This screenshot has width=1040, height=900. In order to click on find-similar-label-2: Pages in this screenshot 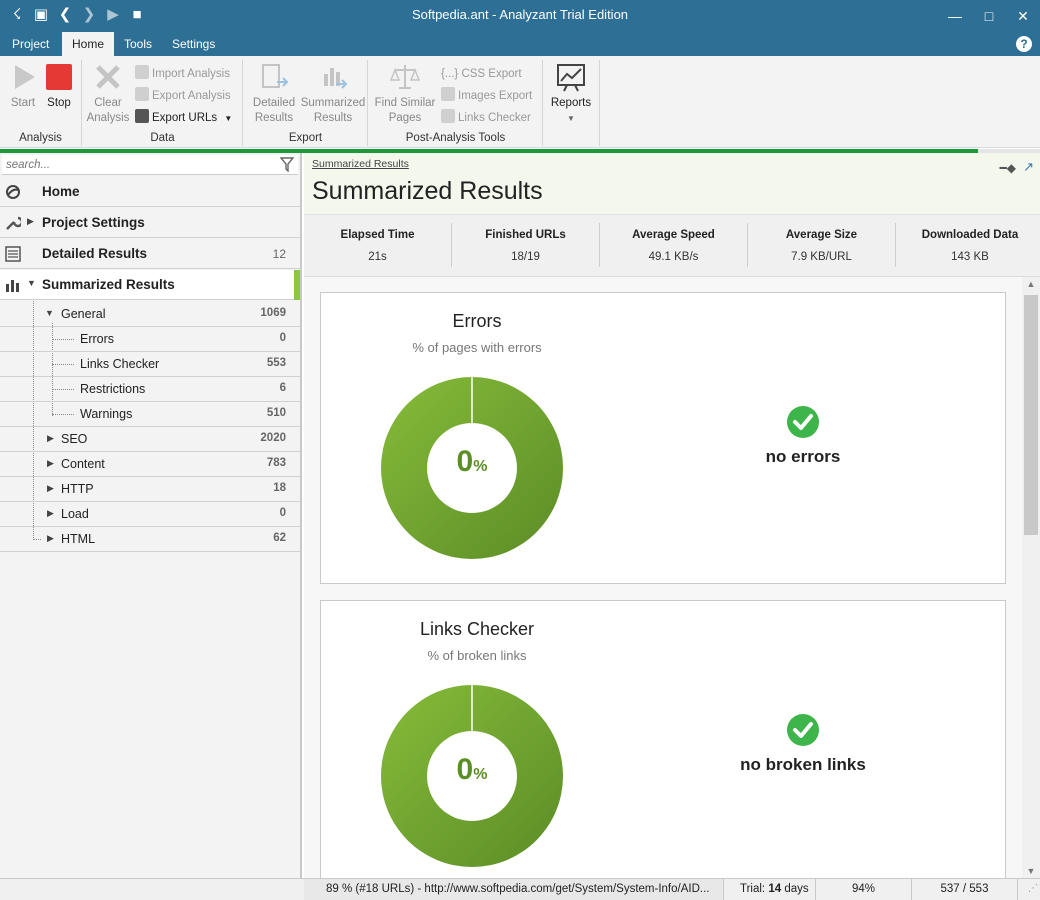, I will do `click(405, 118)`.